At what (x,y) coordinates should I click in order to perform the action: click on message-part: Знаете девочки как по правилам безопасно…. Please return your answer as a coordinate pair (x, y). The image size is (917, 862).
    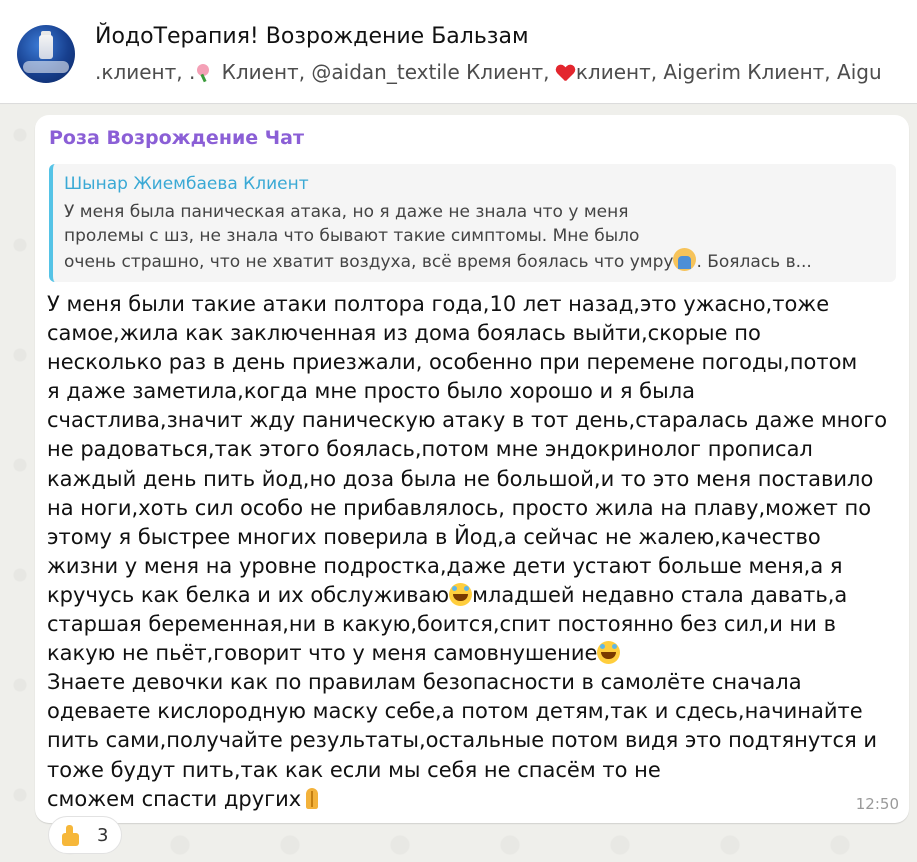
    Looking at the image, I should click on (462, 740).